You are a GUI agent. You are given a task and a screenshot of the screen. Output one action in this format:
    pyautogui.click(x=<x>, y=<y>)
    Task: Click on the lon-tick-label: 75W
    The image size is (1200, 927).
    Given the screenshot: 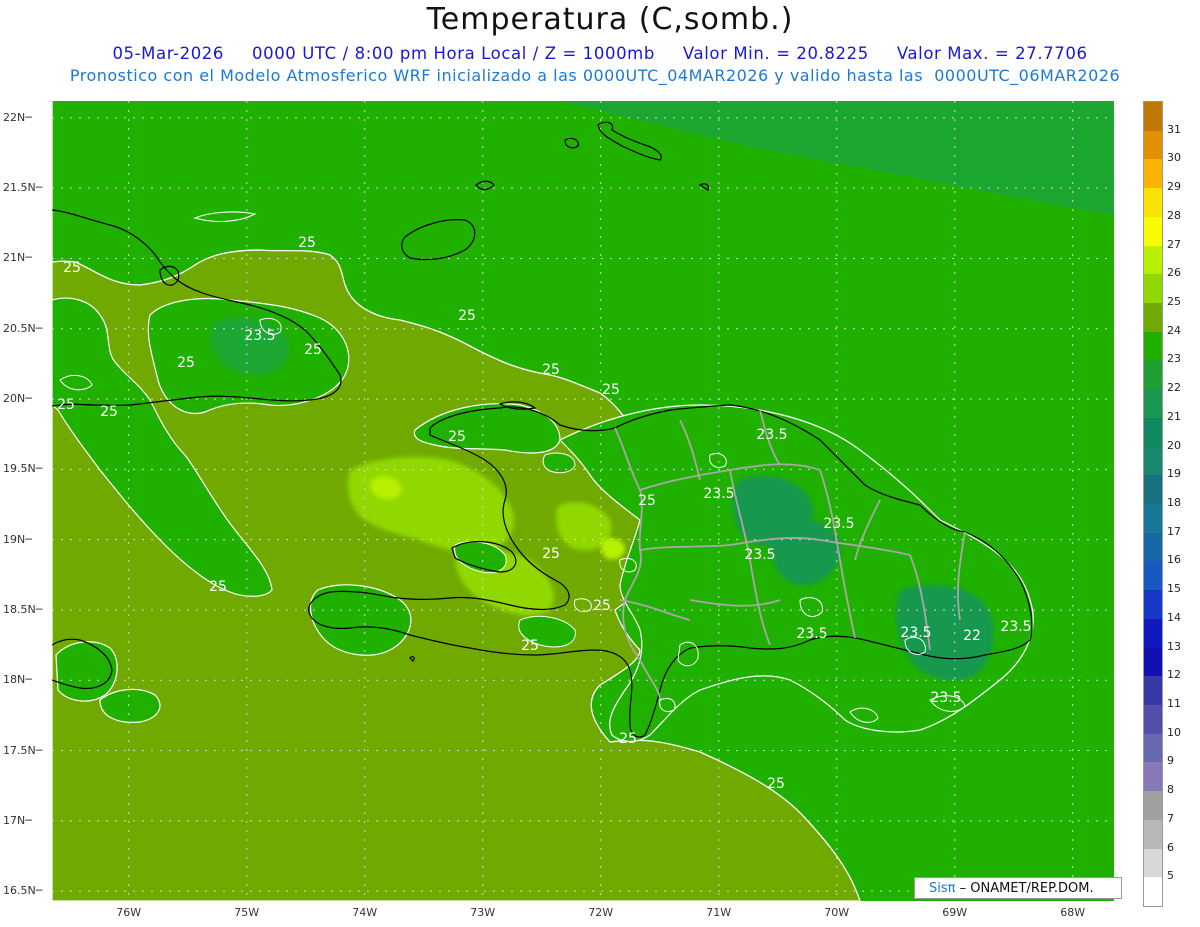 What is the action you would take?
    pyautogui.click(x=247, y=912)
    